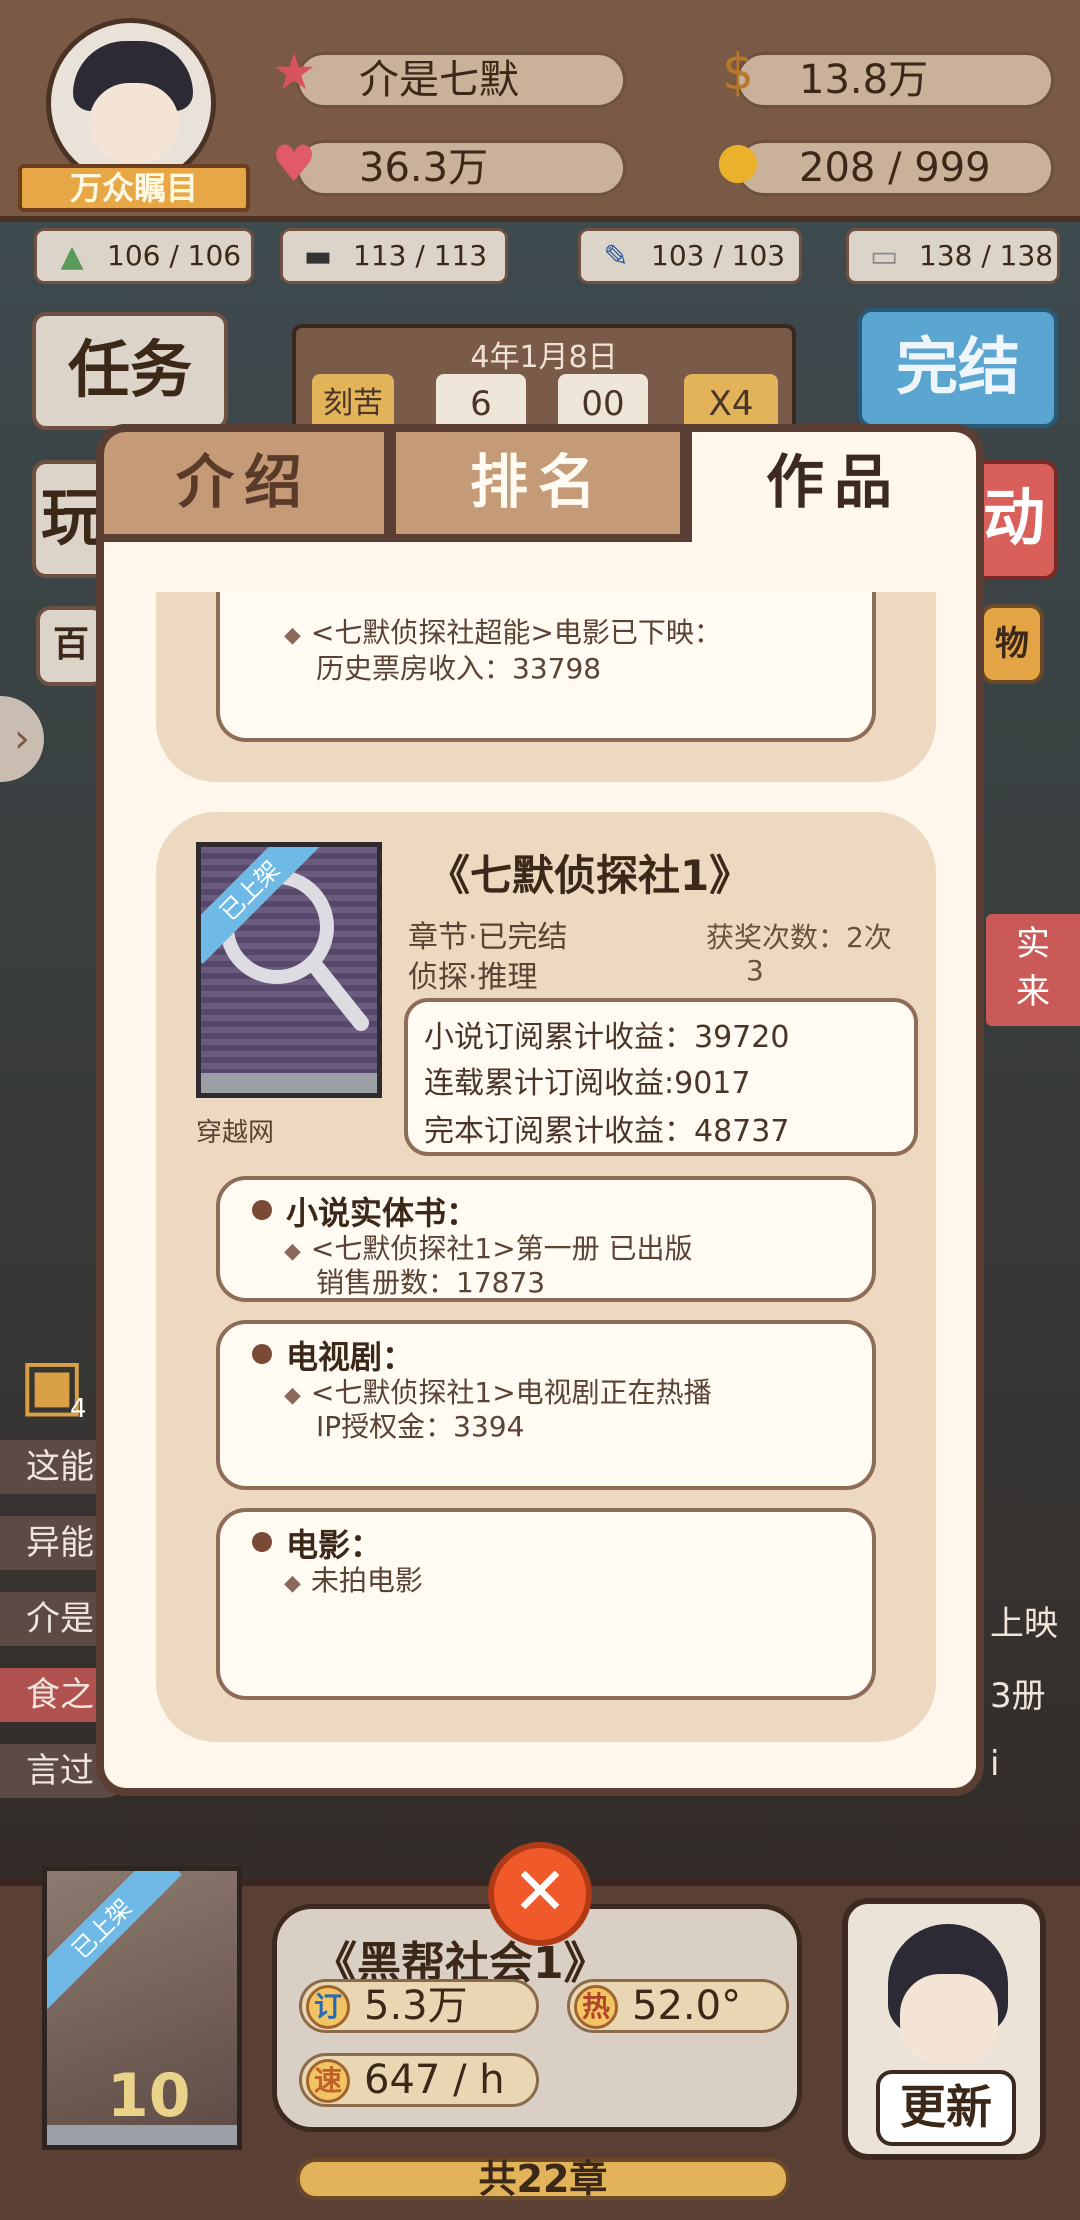 The image size is (1080, 2220). Describe the element at coordinates (328, 2007) in the screenshot. I see `subs-badge: 订` at that location.